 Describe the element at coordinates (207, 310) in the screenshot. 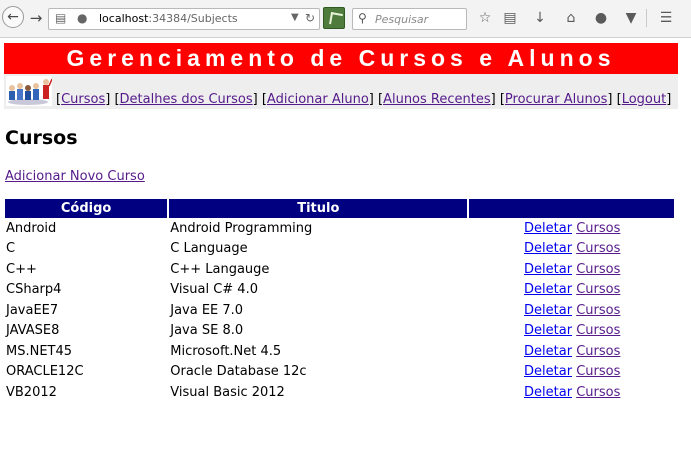

I see `course-title-cell: Java EE 7.0` at that location.